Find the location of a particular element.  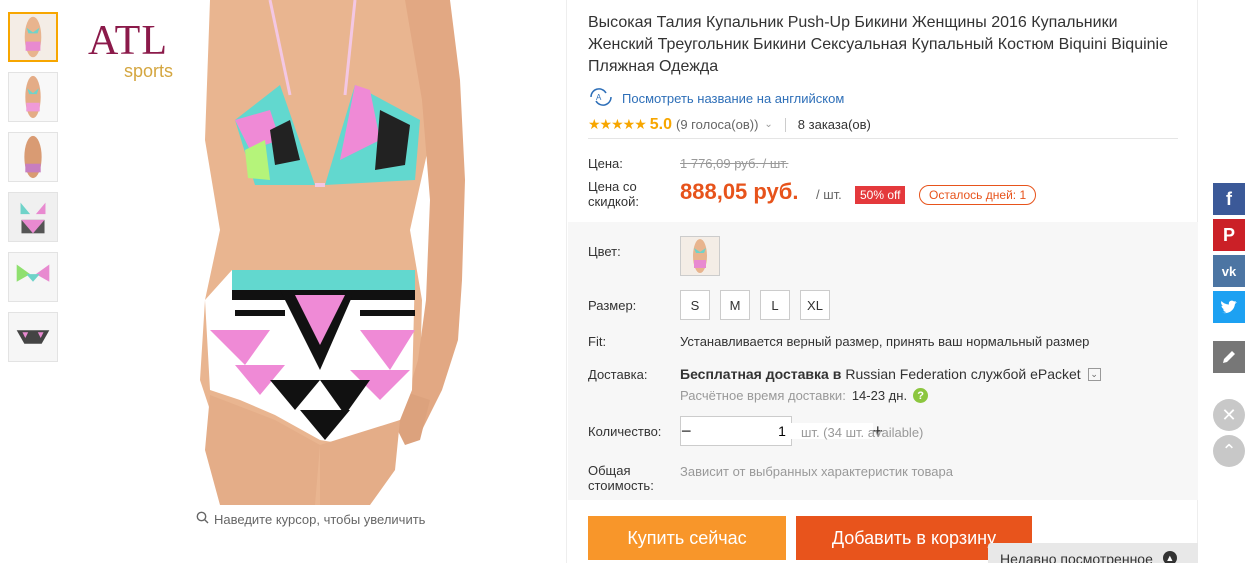

fit-label: Fit: is located at coordinates (597, 341).